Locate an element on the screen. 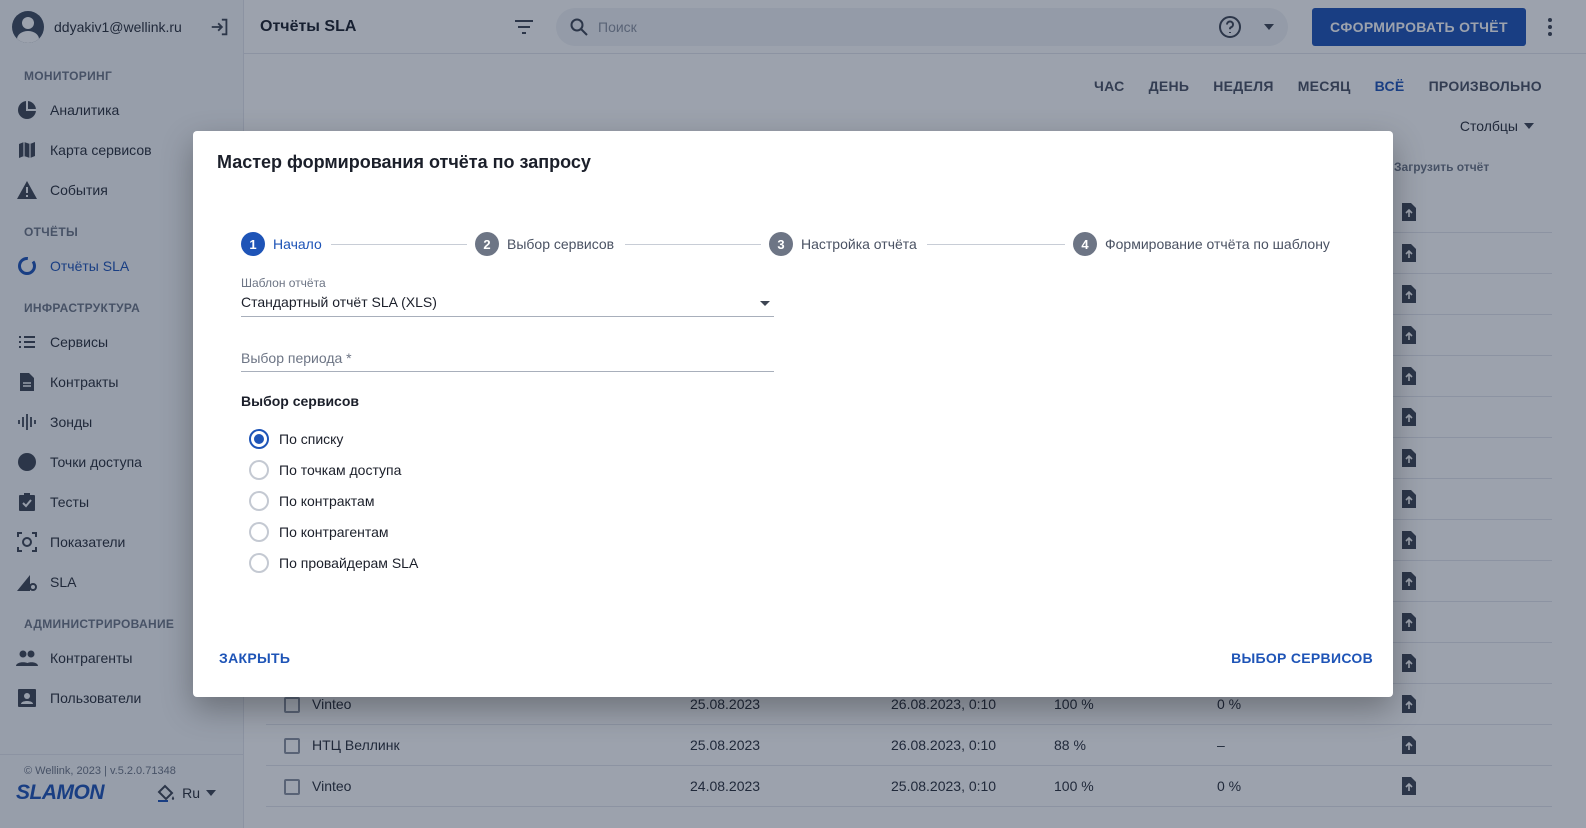 Image resolution: width=1586 pixels, height=828 pixels. radio-by-access-points: По точкам доступа is located at coordinates (333, 470).